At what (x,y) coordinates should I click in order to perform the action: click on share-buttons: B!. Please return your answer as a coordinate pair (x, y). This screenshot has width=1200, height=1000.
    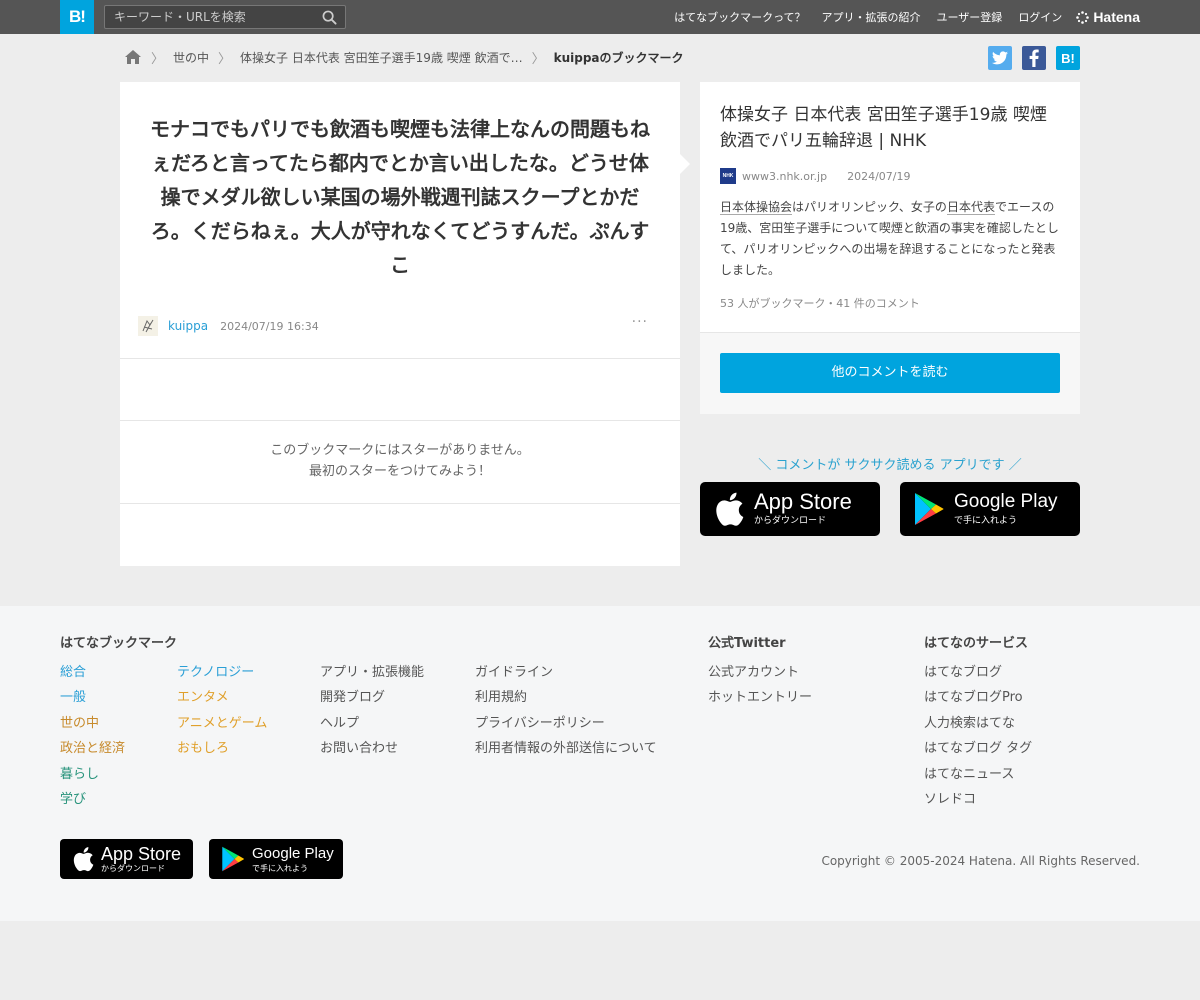
    Looking at the image, I should click on (1034, 58).